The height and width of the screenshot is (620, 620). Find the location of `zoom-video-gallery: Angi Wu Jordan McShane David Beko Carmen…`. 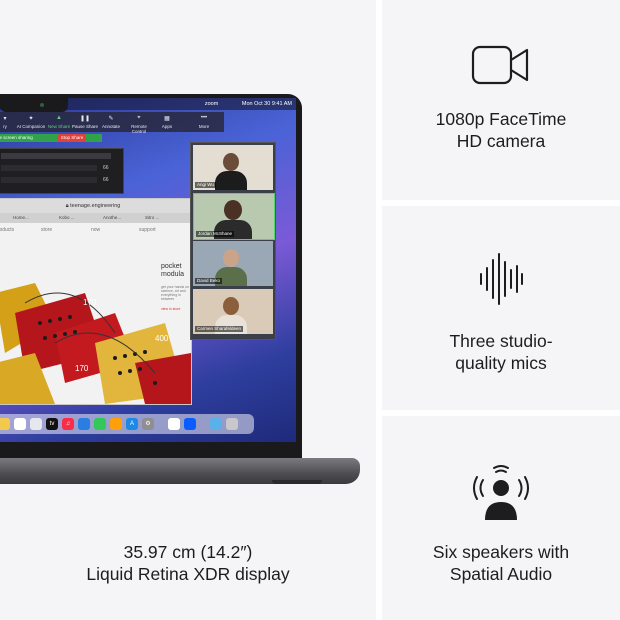

zoom-video-gallery: Angi Wu Jordan McShane David Beko Carmen… is located at coordinates (233, 241).